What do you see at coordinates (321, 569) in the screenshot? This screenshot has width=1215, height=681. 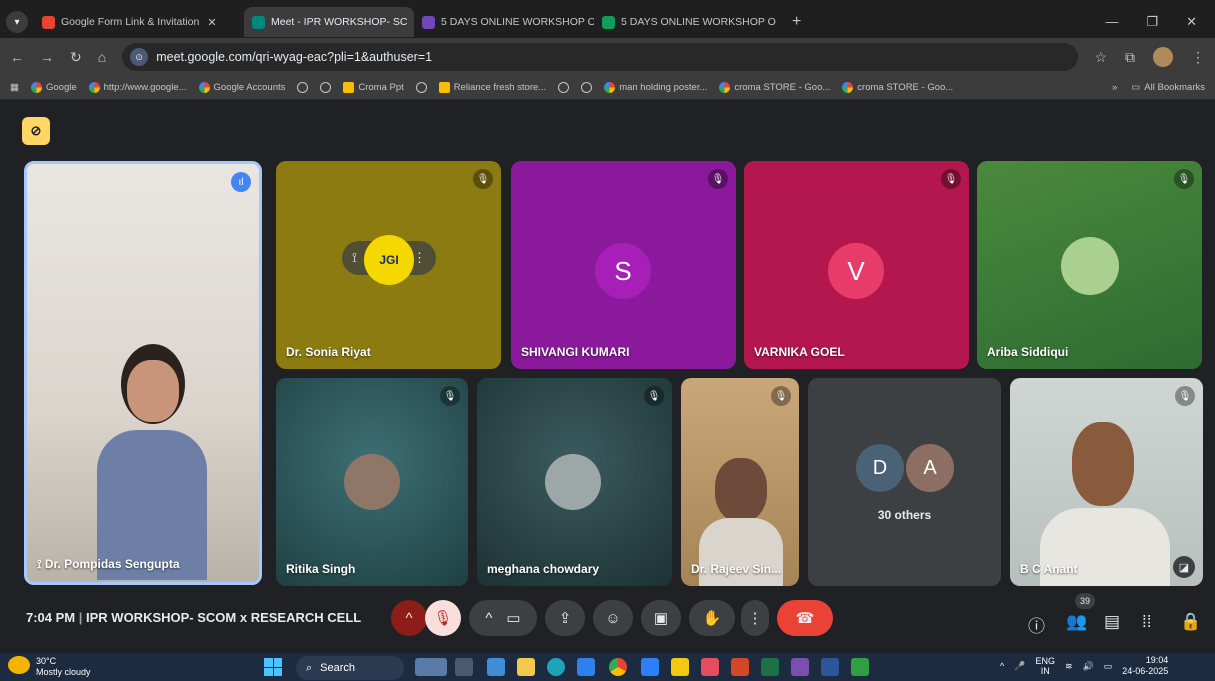 I see `participant-name: Ritika Singh` at bounding box center [321, 569].